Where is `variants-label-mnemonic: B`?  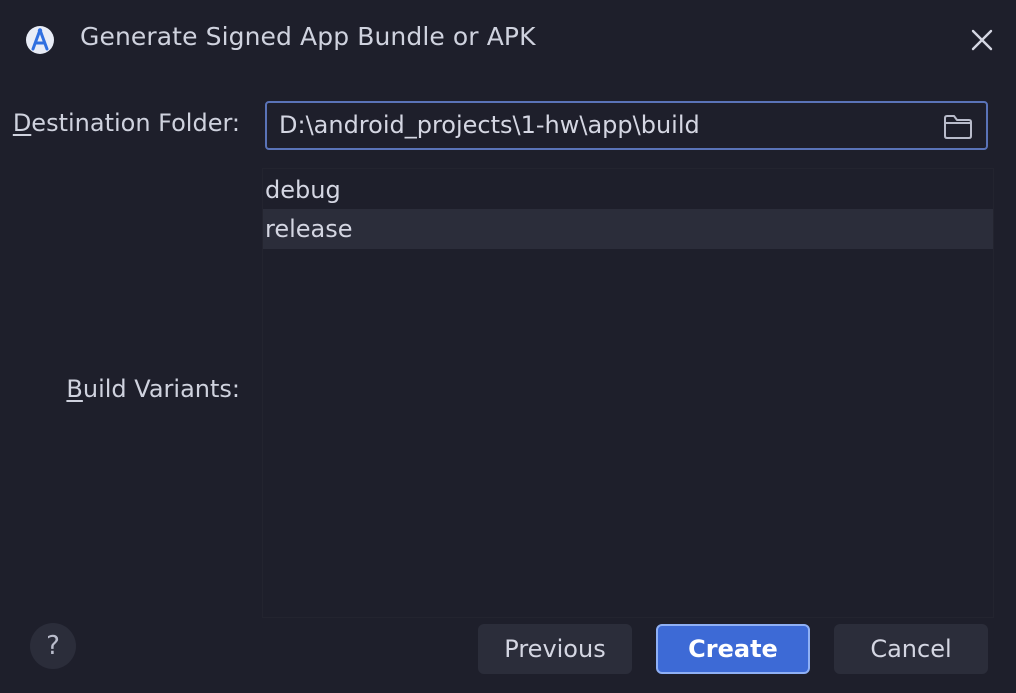
variants-label-mnemonic: B is located at coordinates (74, 389).